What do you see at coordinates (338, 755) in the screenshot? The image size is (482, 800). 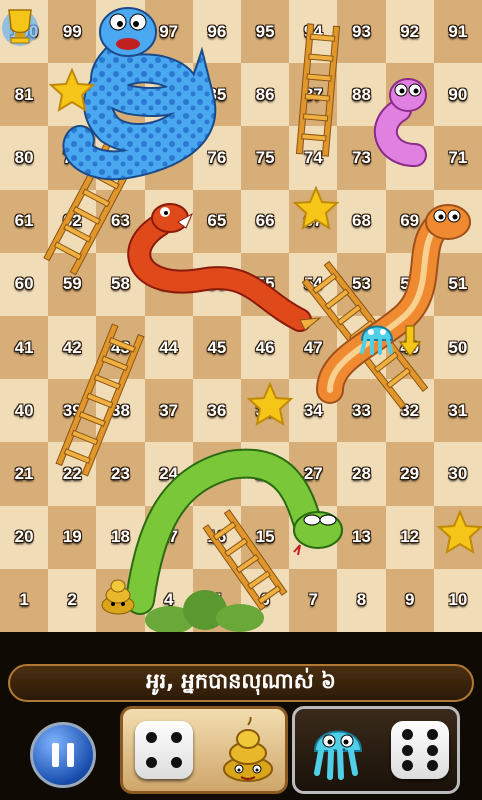 I see `jellyfish-token` at bounding box center [338, 755].